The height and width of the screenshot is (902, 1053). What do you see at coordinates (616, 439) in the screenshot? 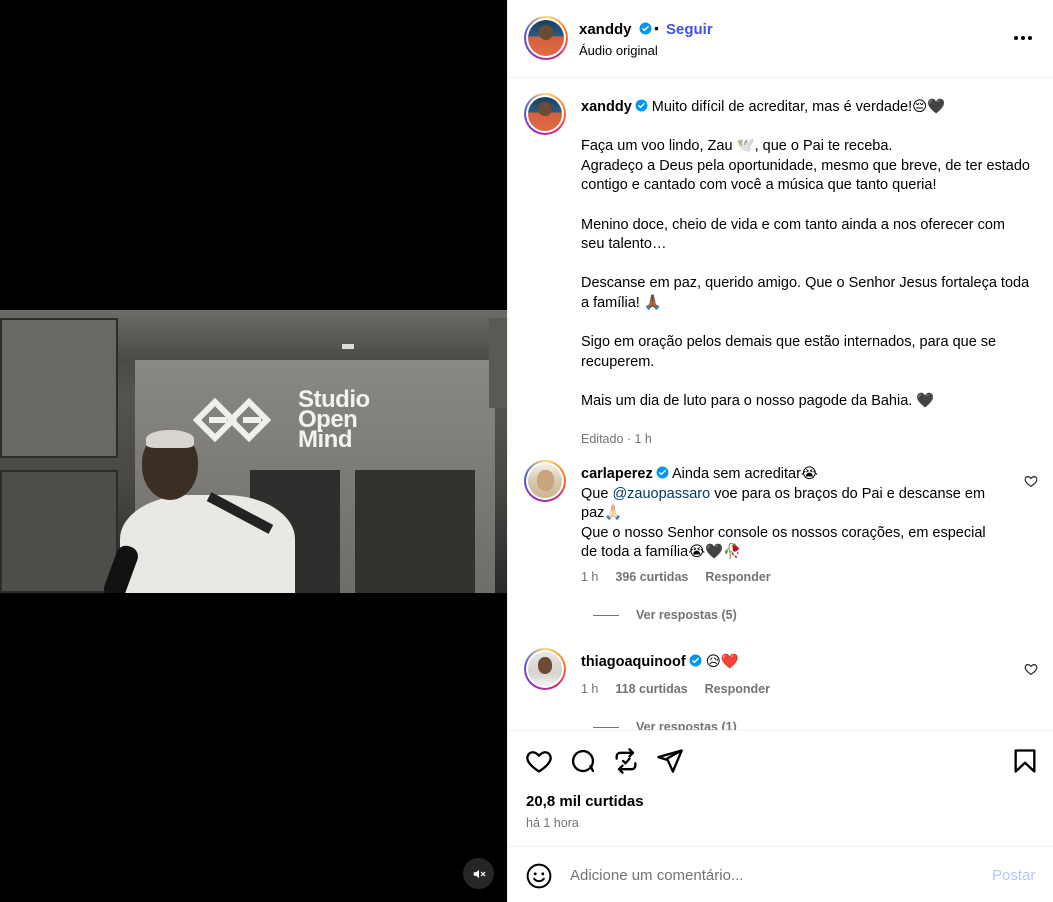
I see `caption-meta: Editado · 1 h` at bounding box center [616, 439].